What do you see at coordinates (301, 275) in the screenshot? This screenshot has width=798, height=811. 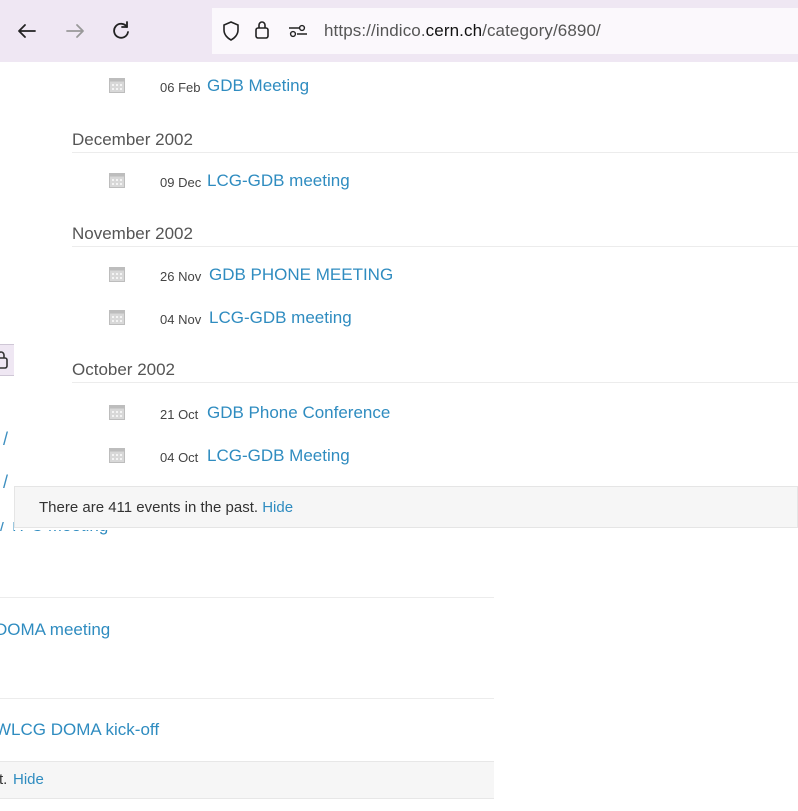 I see `event-link: GDB PHONE MEETING` at bounding box center [301, 275].